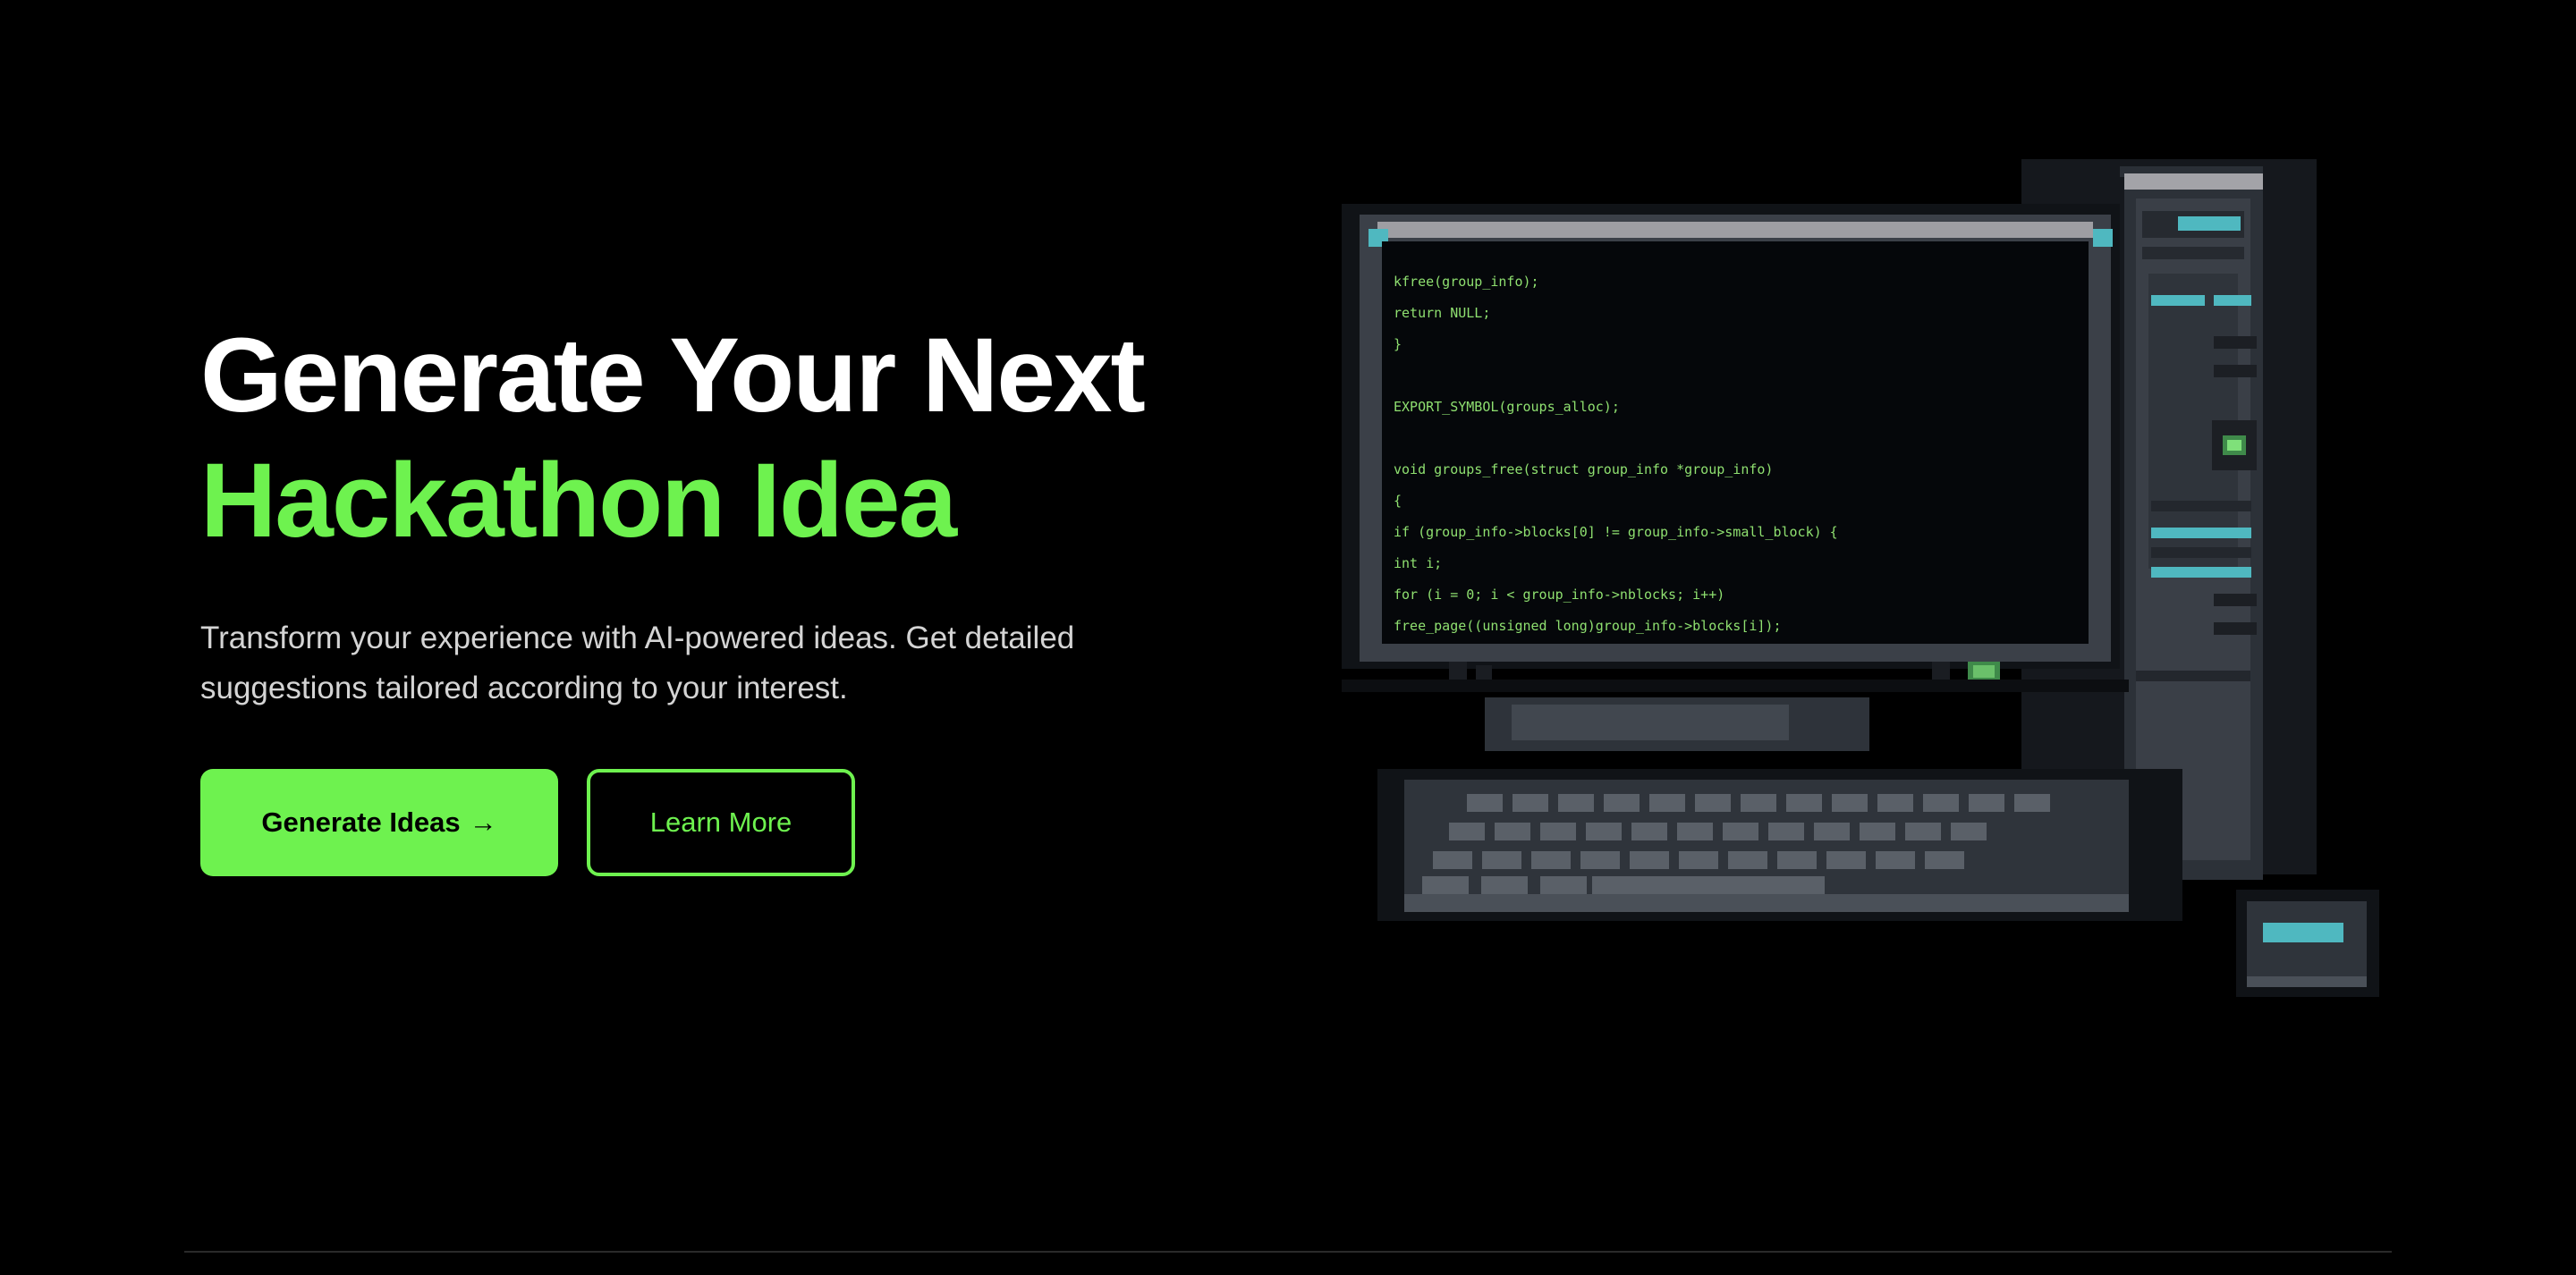 This screenshot has height=1275, width=2576. I want to click on drive-light, so click(2209, 223).